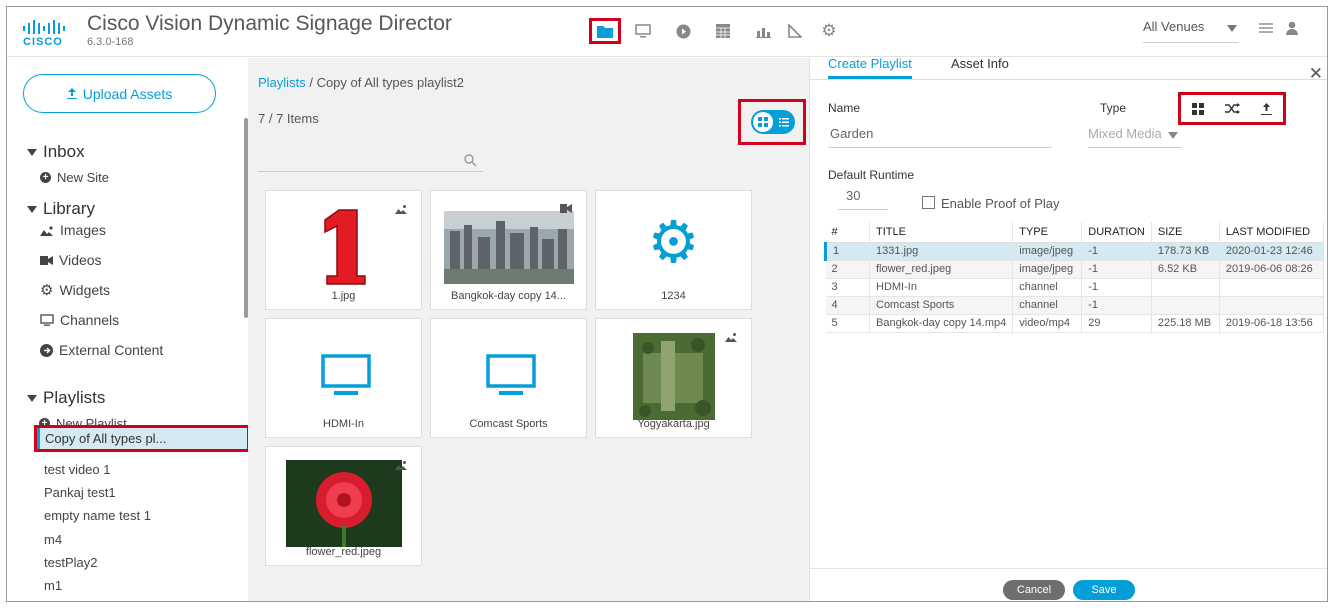  Describe the element at coordinates (683, 31) in the screenshot. I see `nav-run` at that location.